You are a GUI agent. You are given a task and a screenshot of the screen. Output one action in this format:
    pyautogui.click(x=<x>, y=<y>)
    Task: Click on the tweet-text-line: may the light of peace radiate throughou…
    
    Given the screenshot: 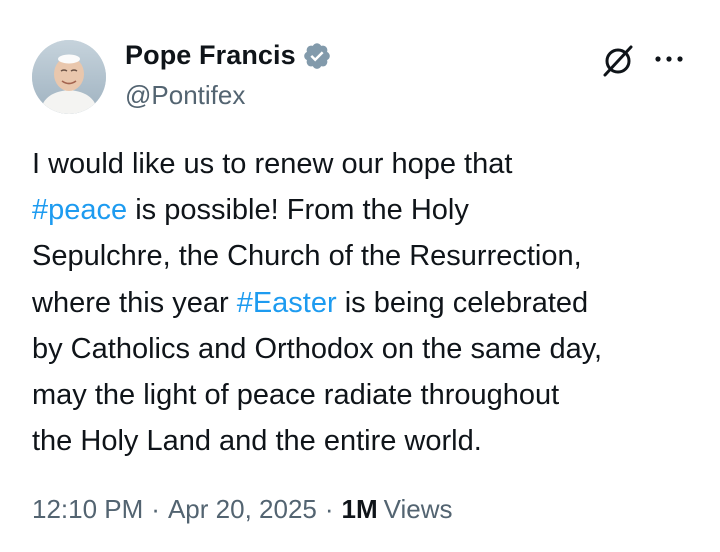 What is the action you would take?
    pyautogui.click(x=367, y=395)
    